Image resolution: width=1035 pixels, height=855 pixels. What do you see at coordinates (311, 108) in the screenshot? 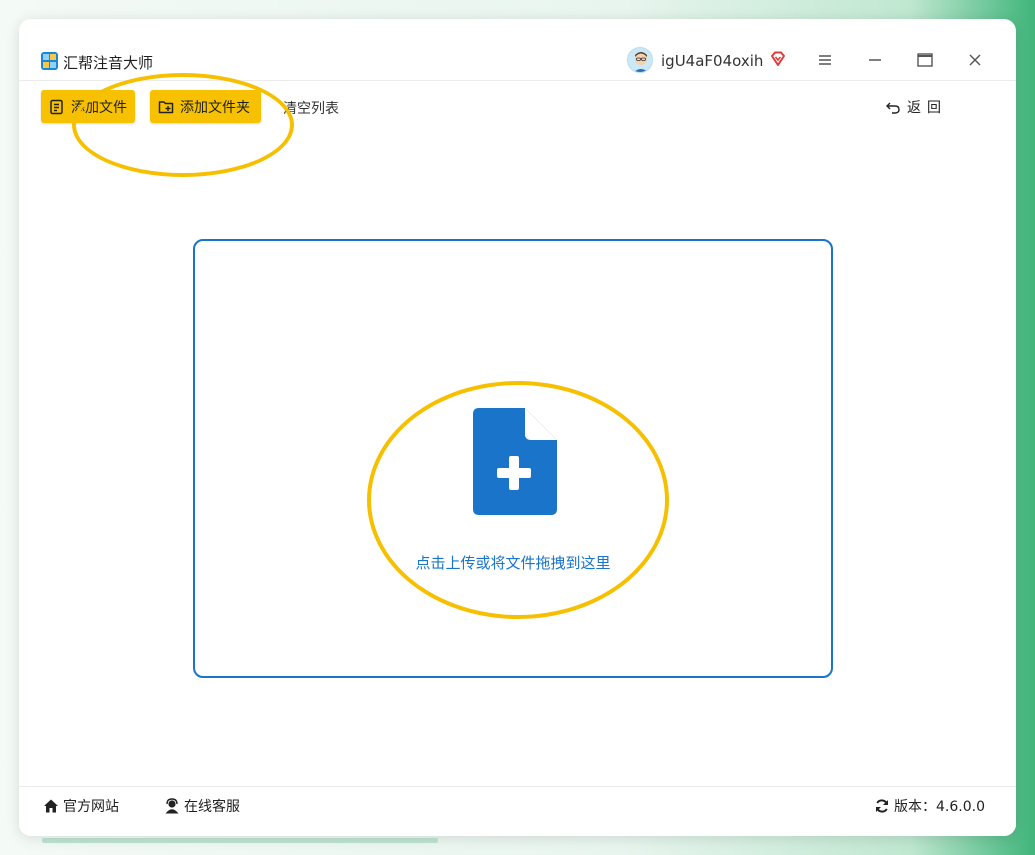
I see `clear-list-button: 清空列表` at bounding box center [311, 108].